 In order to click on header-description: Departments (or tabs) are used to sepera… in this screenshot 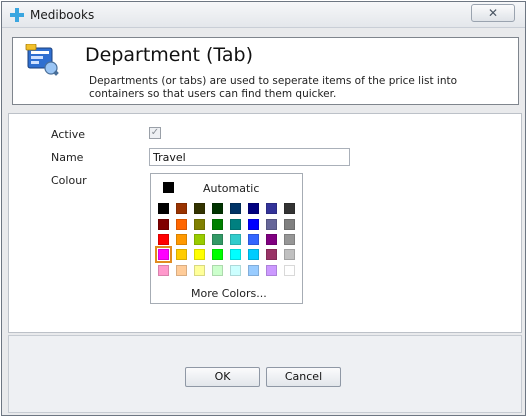, I will do `click(273, 87)`.